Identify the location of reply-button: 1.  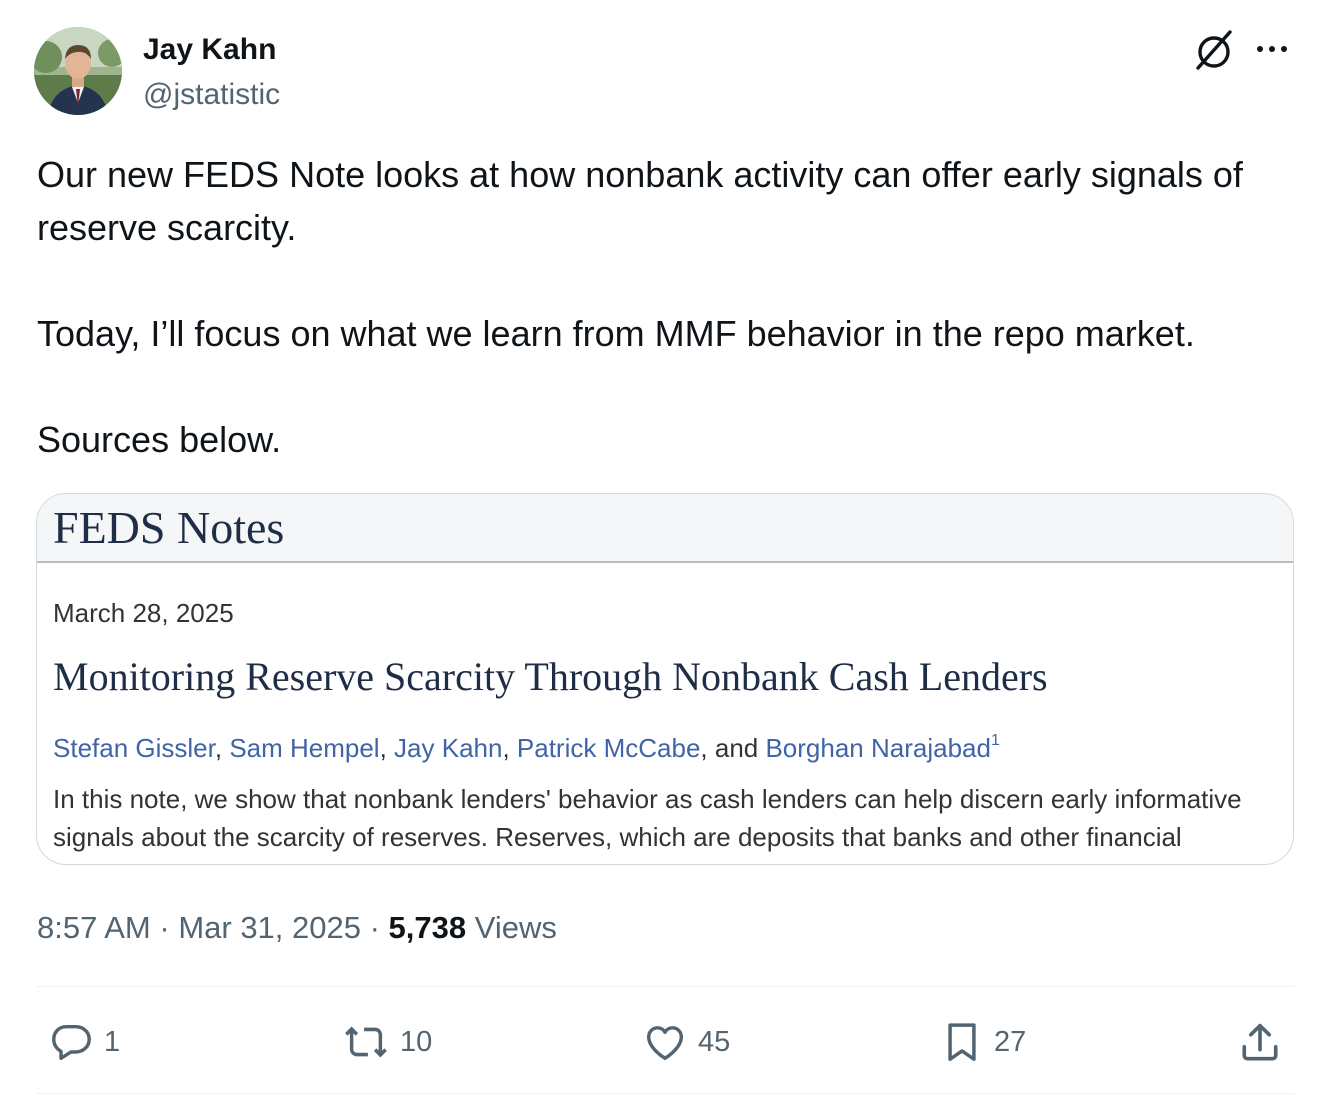
(84, 1042).